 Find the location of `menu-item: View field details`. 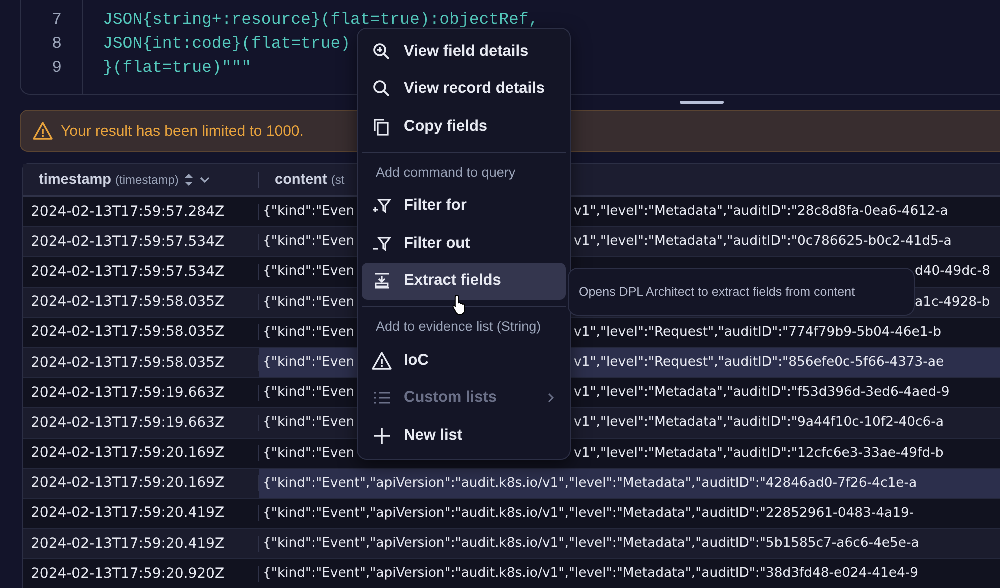

menu-item: View field details is located at coordinates (464, 51).